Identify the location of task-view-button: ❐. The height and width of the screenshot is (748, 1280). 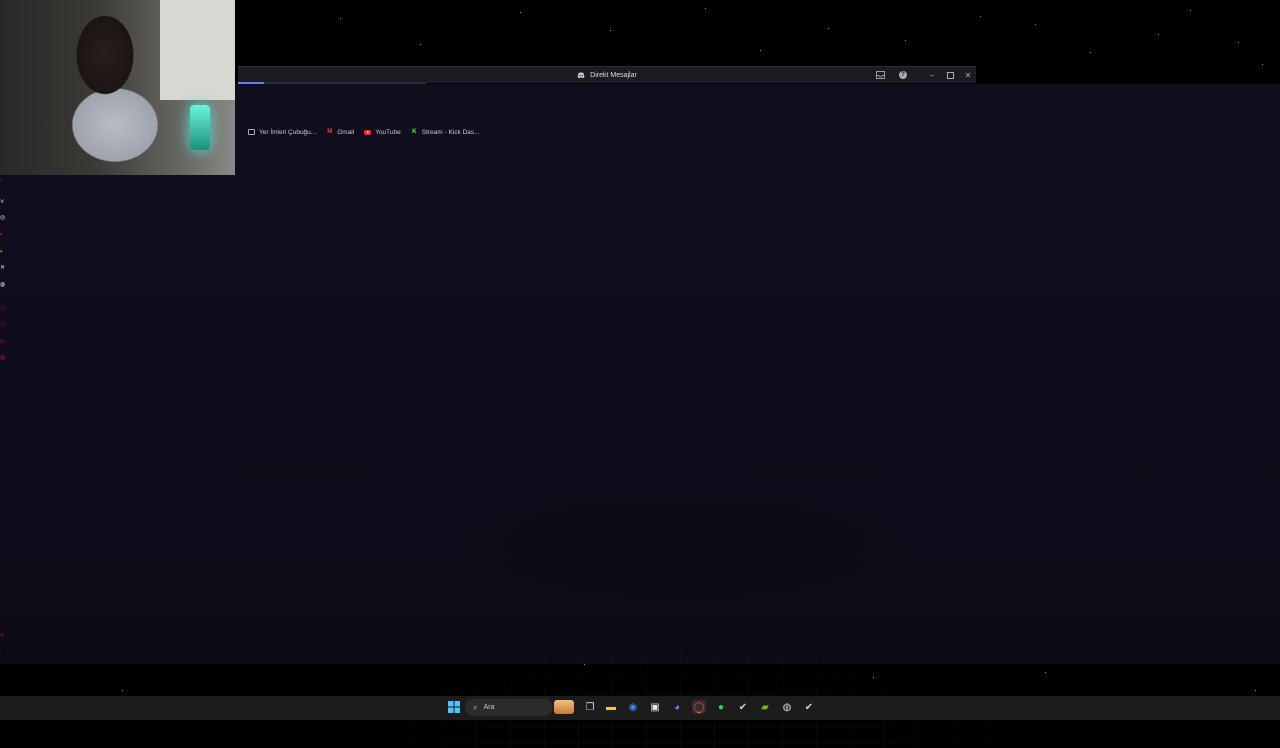
(590, 707).